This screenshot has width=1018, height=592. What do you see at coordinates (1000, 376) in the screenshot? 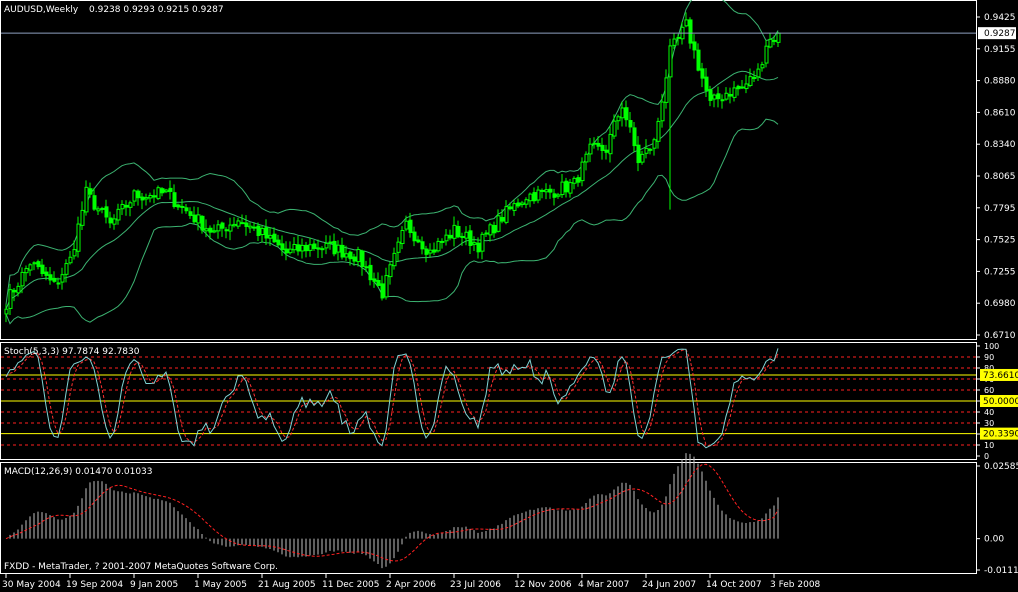
I see `stoch-level-tag: 73.6610` at bounding box center [1000, 376].